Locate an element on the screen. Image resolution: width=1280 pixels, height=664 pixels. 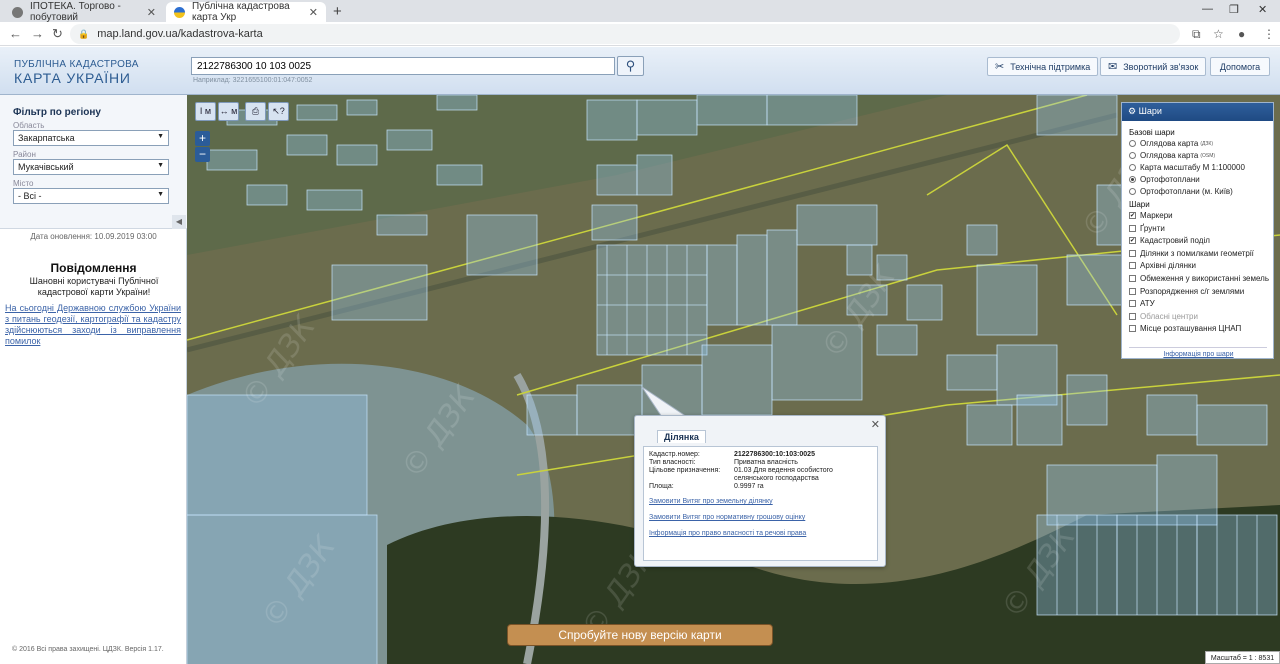
close-window-icon: ✕ is located at coordinates (1262, 9).